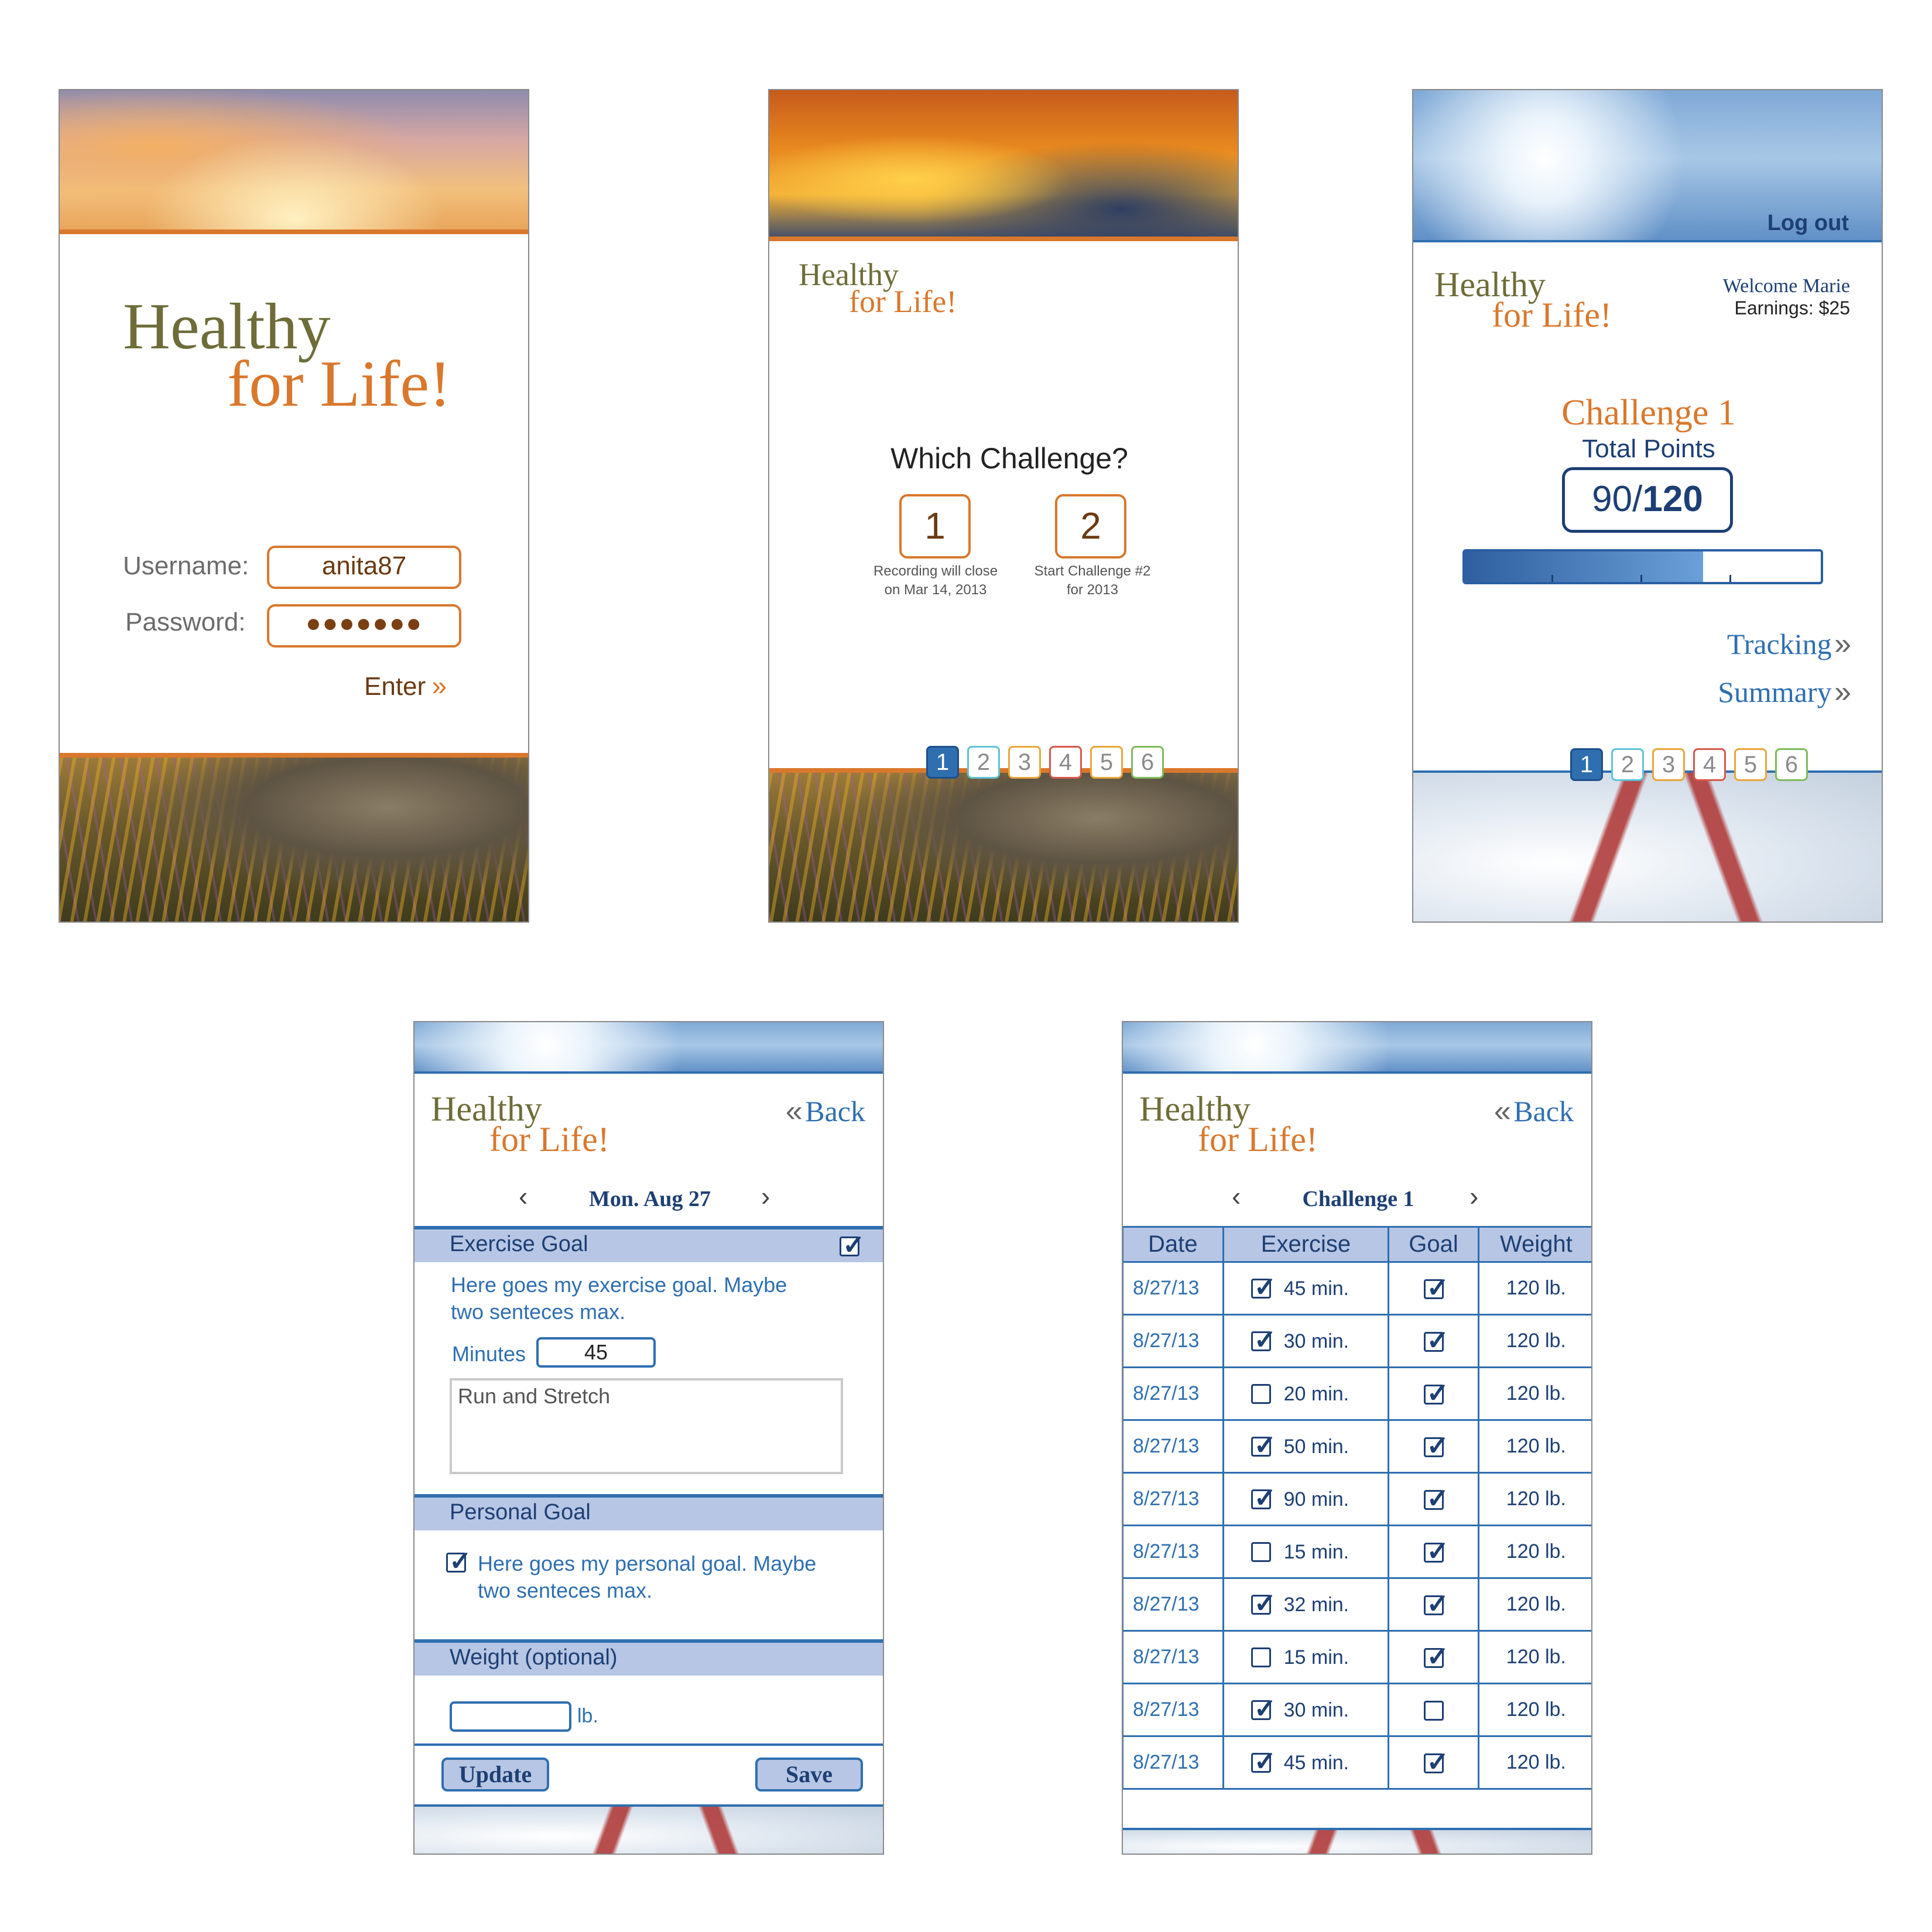  I want to click on exercise-cell: 20 min., so click(1306, 1393).